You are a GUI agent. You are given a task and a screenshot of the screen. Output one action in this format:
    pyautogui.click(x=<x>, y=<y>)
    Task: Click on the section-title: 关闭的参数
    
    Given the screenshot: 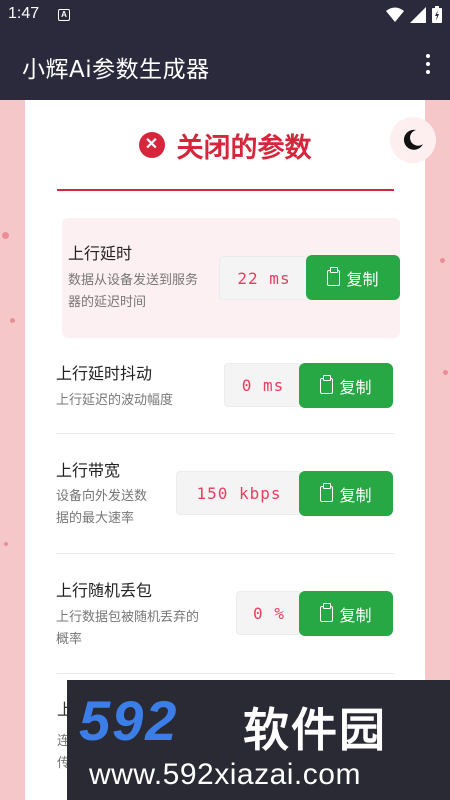 What is the action you would take?
    pyautogui.click(x=244, y=148)
    